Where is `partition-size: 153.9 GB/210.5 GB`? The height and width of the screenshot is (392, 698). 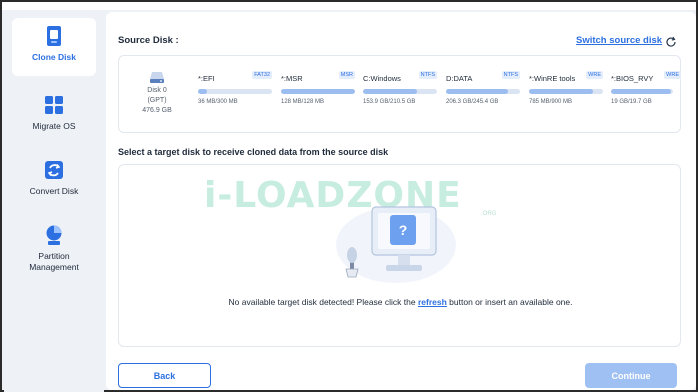
partition-size: 153.9 GB/210.5 GB is located at coordinates (389, 102).